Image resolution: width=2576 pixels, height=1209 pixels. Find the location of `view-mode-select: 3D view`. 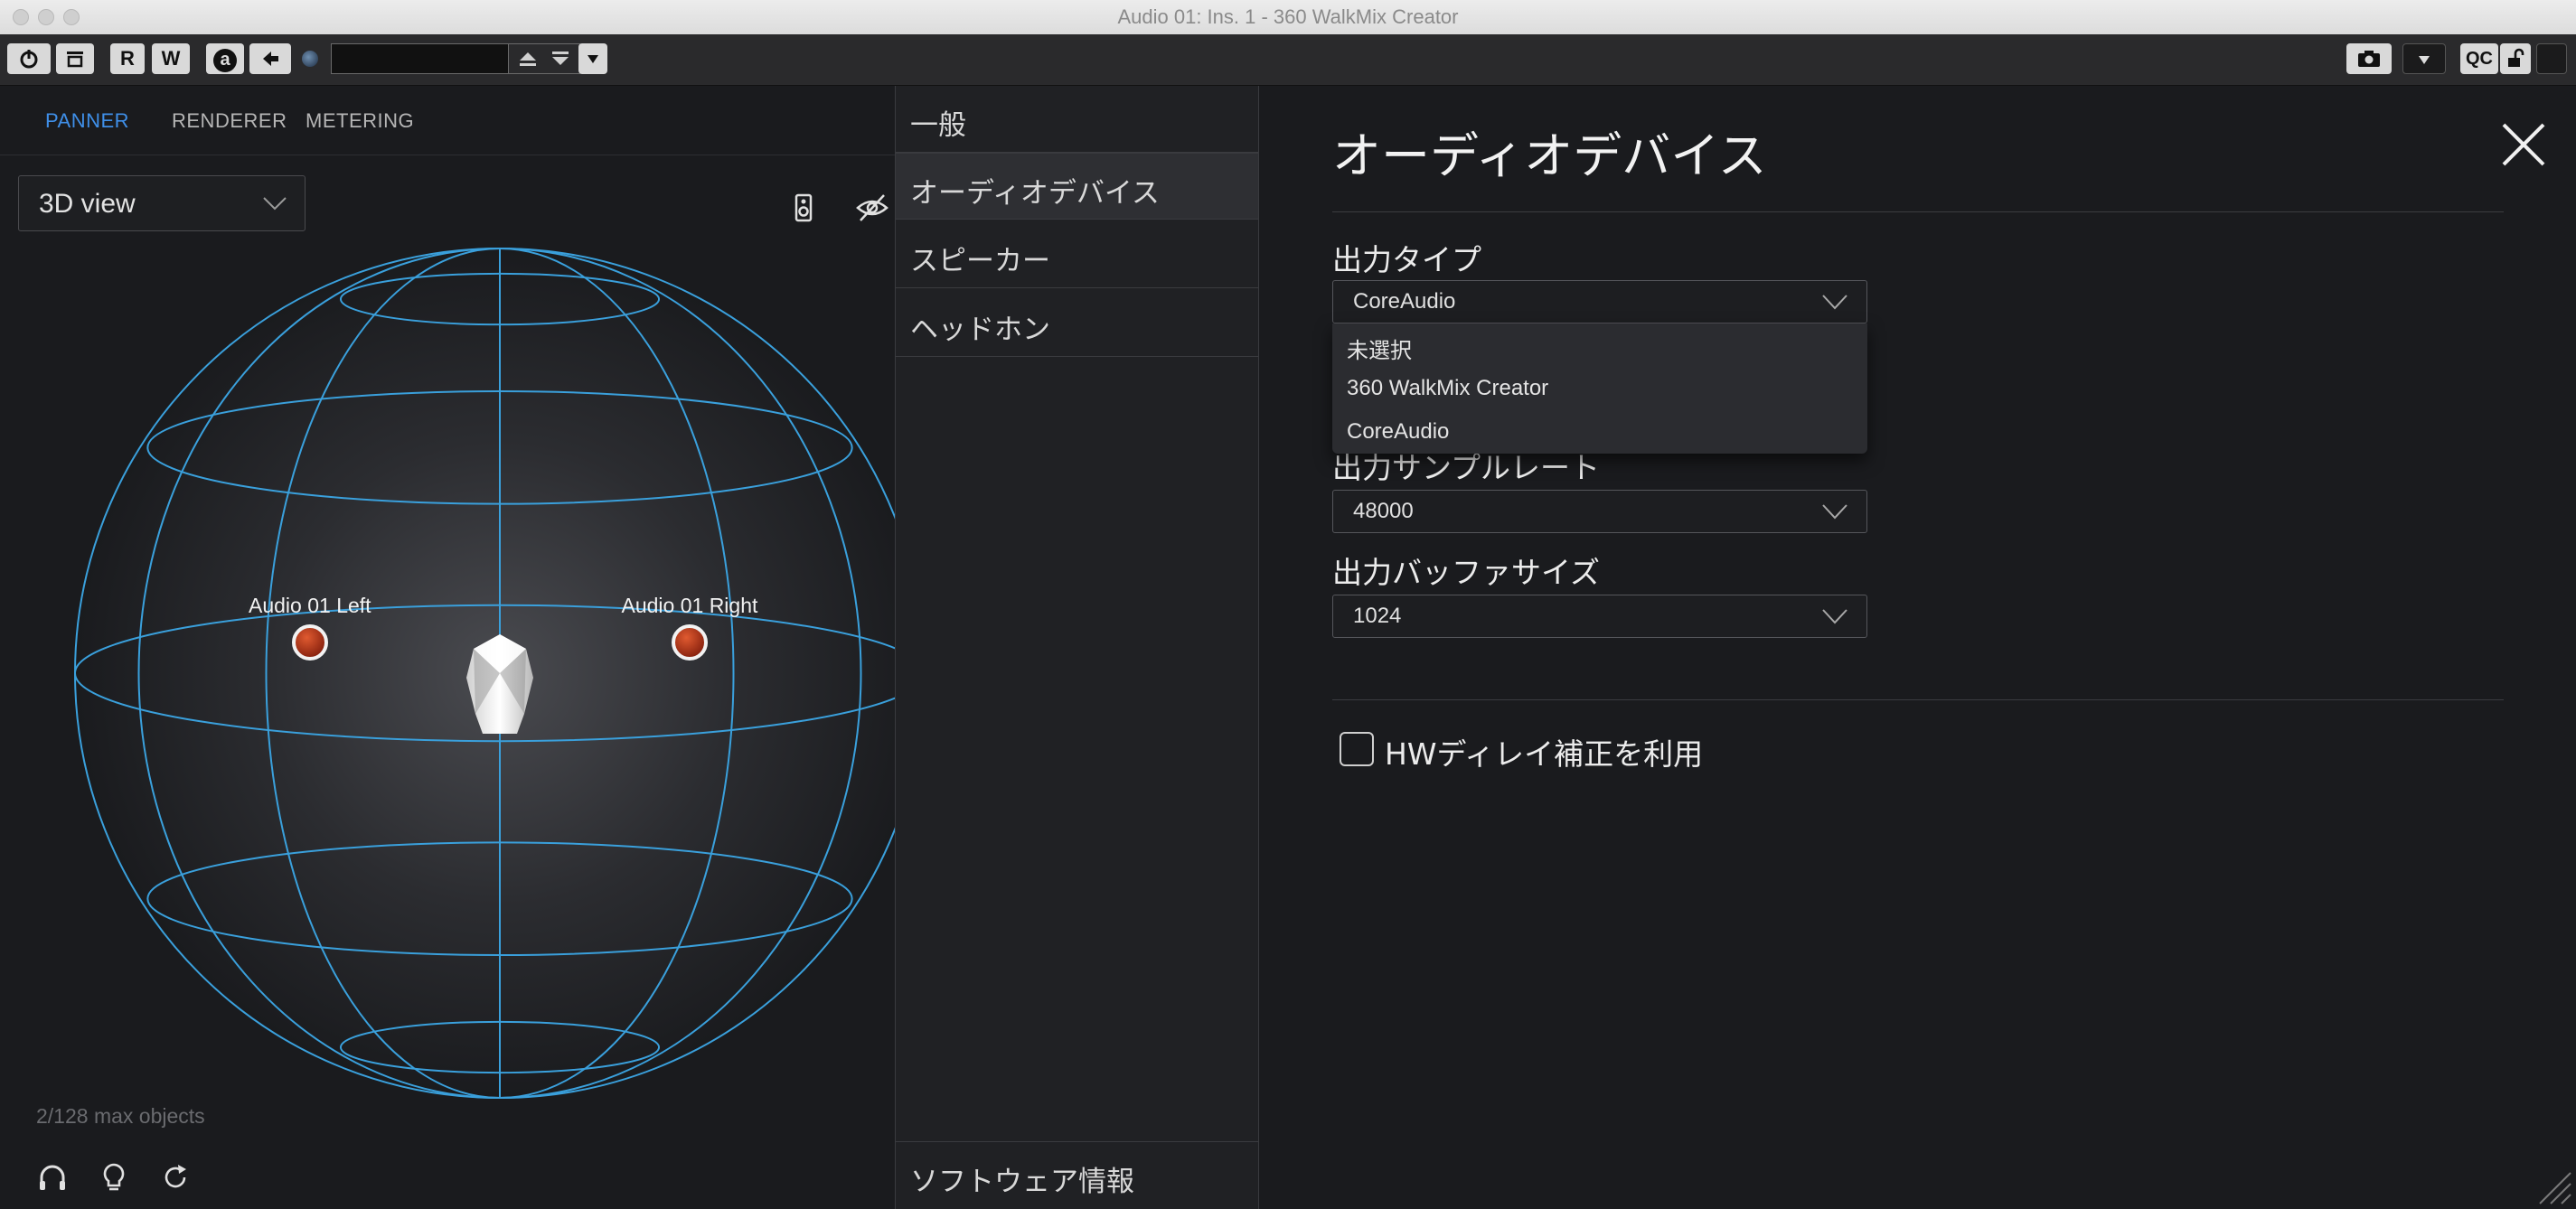

view-mode-select: 3D view is located at coordinates (162, 203).